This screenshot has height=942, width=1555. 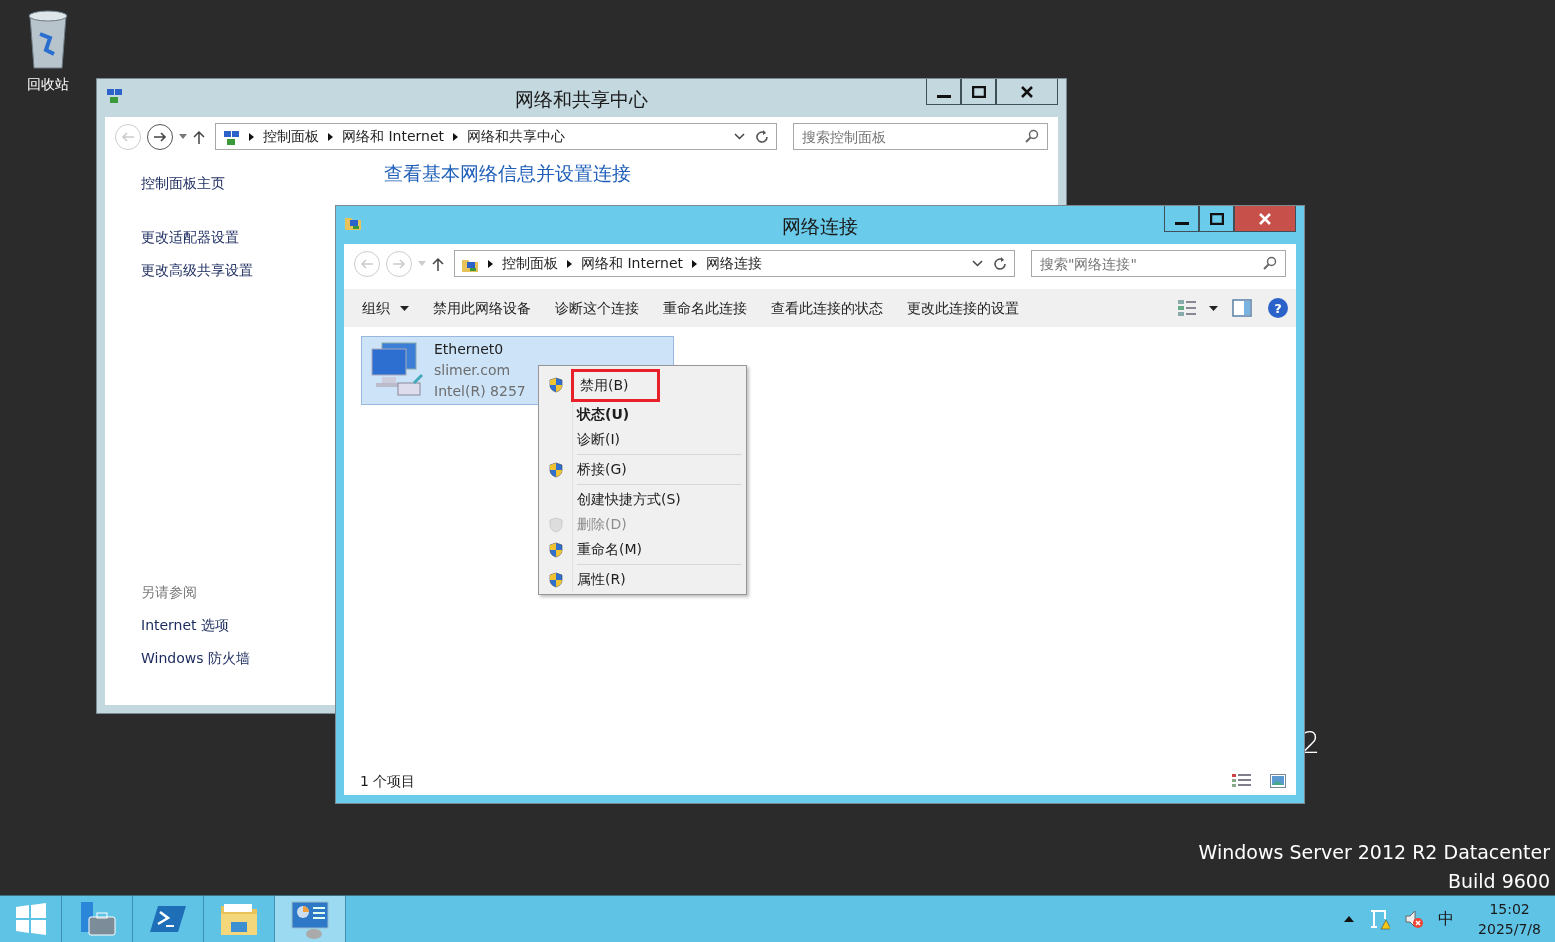 What do you see at coordinates (705, 308) in the screenshot?
I see `toolbar-button: 重命名此连接` at bounding box center [705, 308].